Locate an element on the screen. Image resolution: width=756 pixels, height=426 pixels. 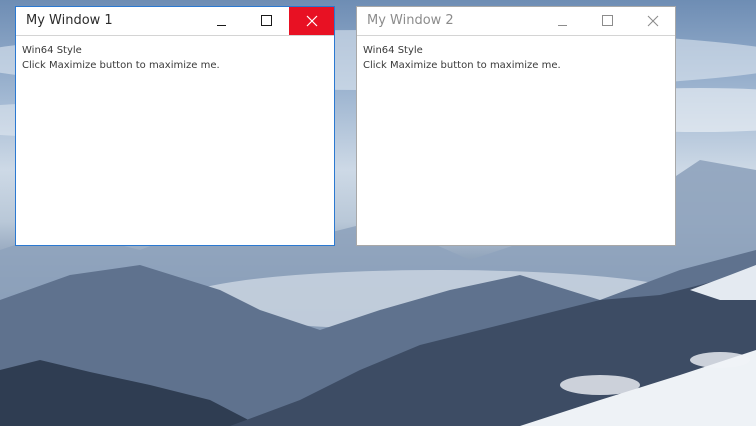
window-1-titlebar: My Window 1 is located at coordinates (175, 21).